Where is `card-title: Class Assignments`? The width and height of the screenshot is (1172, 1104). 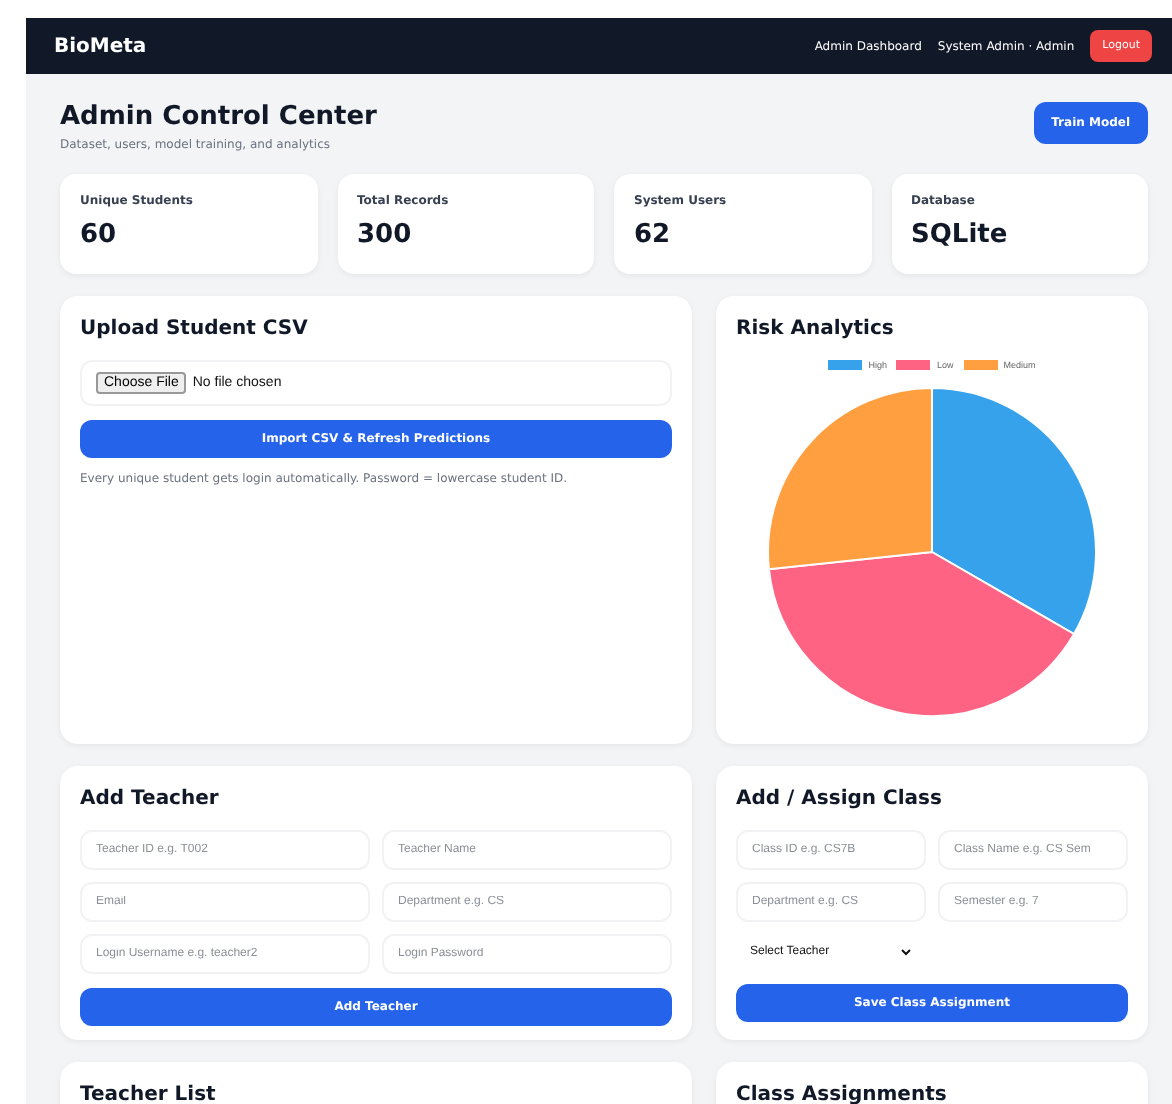 card-title: Class Assignments is located at coordinates (842, 1094).